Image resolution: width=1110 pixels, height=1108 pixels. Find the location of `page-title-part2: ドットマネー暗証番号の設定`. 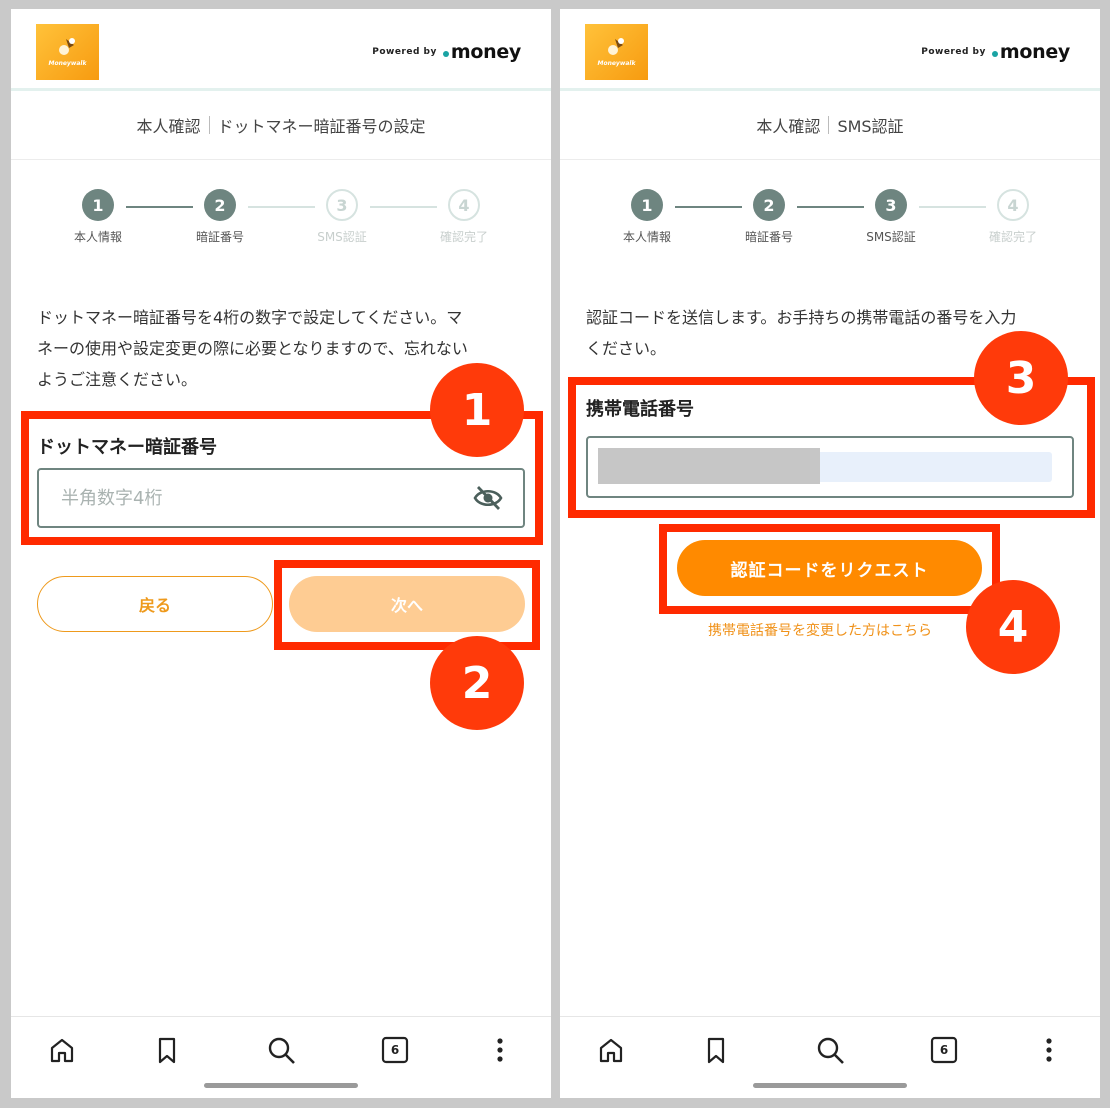

page-title-part2: ドットマネー暗証番号の設定 is located at coordinates (321, 126).